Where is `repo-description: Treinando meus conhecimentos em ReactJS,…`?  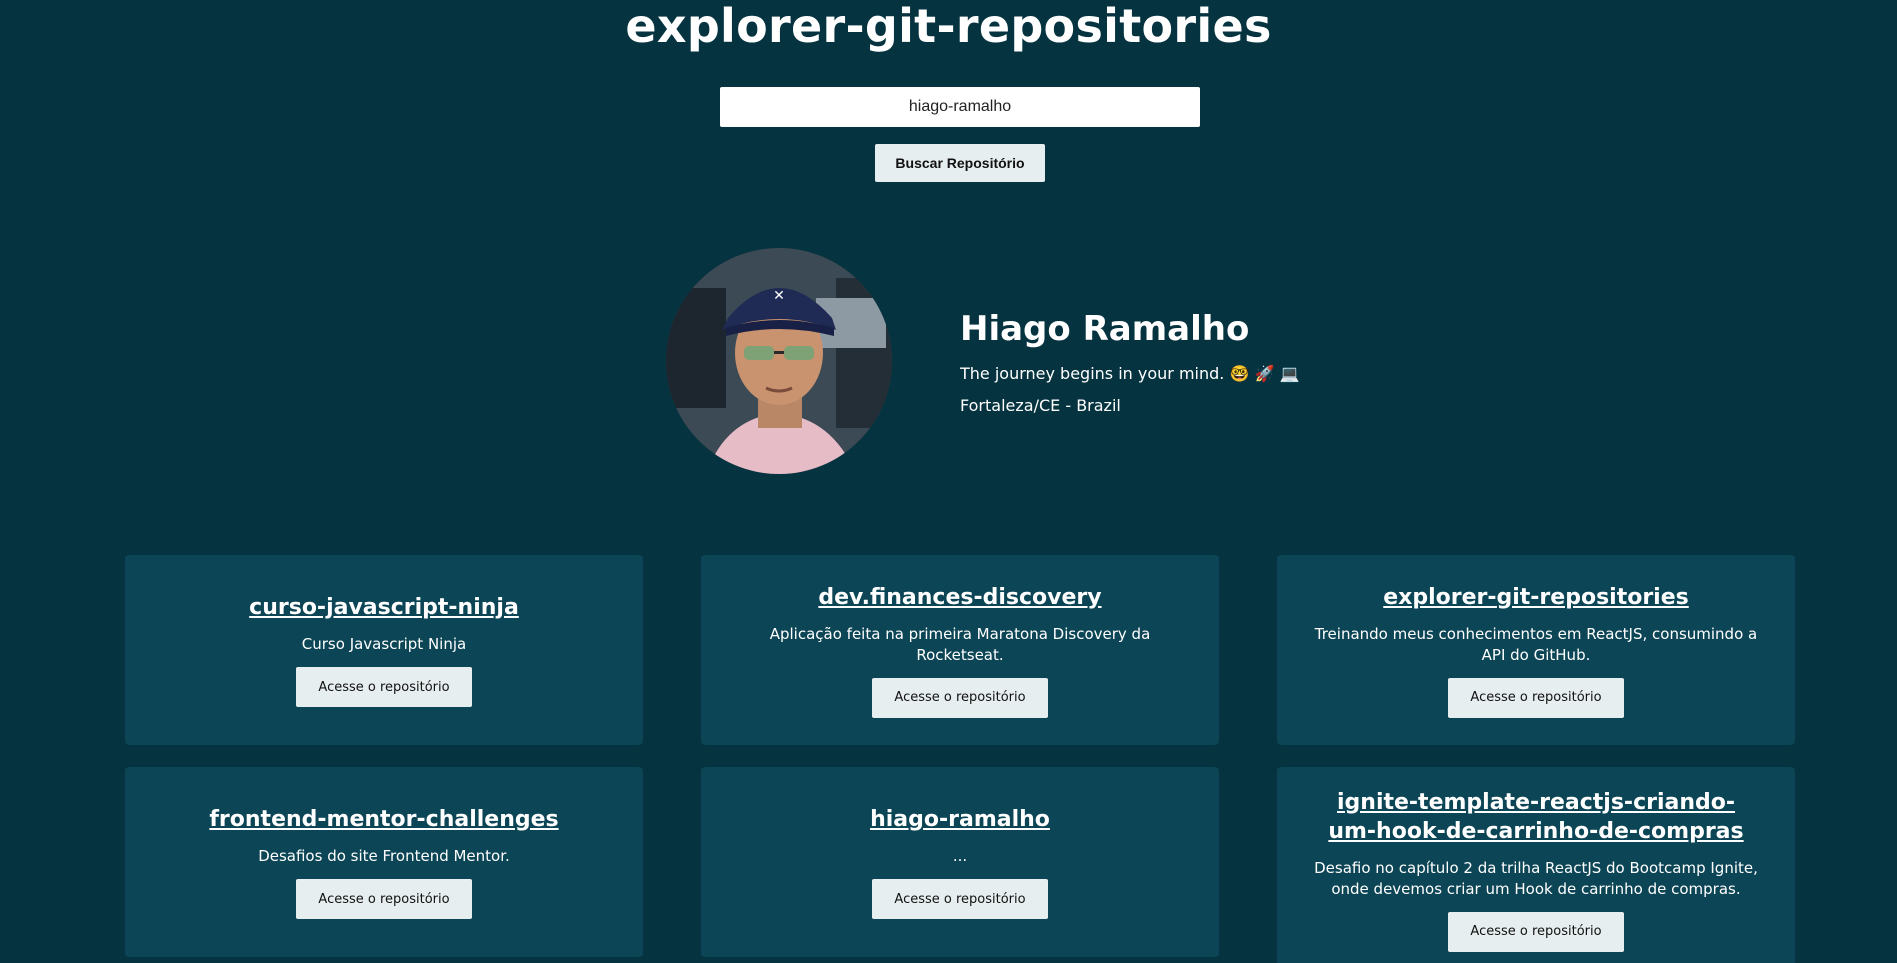
repo-description: Treinando meus conhecimentos em ReactJS,… is located at coordinates (1536, 644).